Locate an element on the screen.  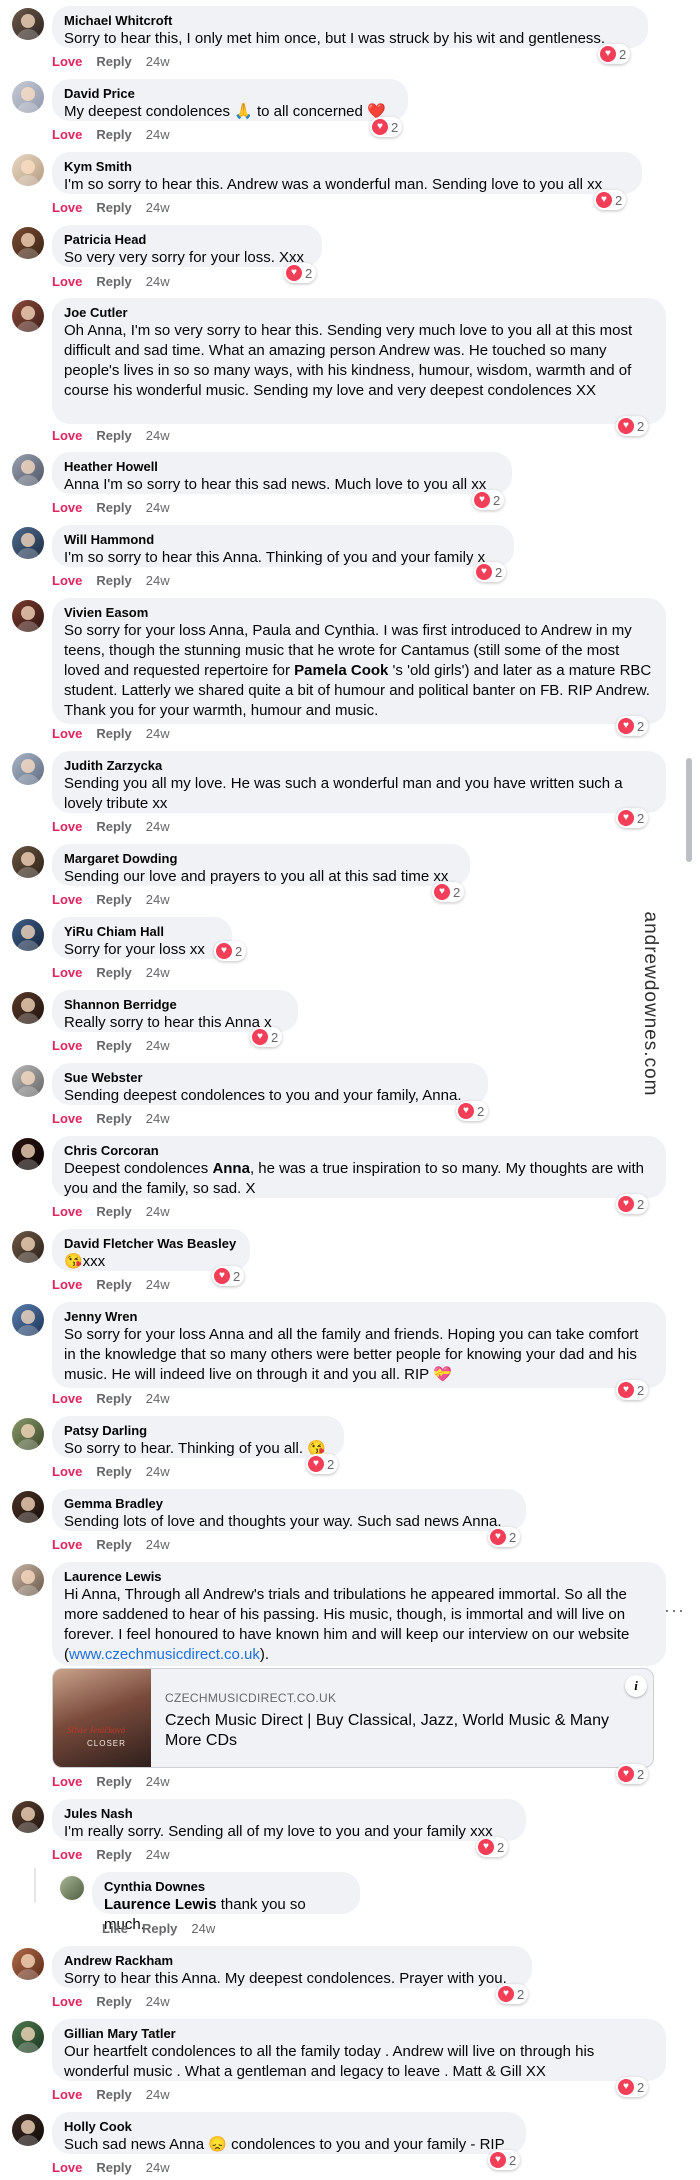
like-button: Like is located at coordinates (115, 1928).